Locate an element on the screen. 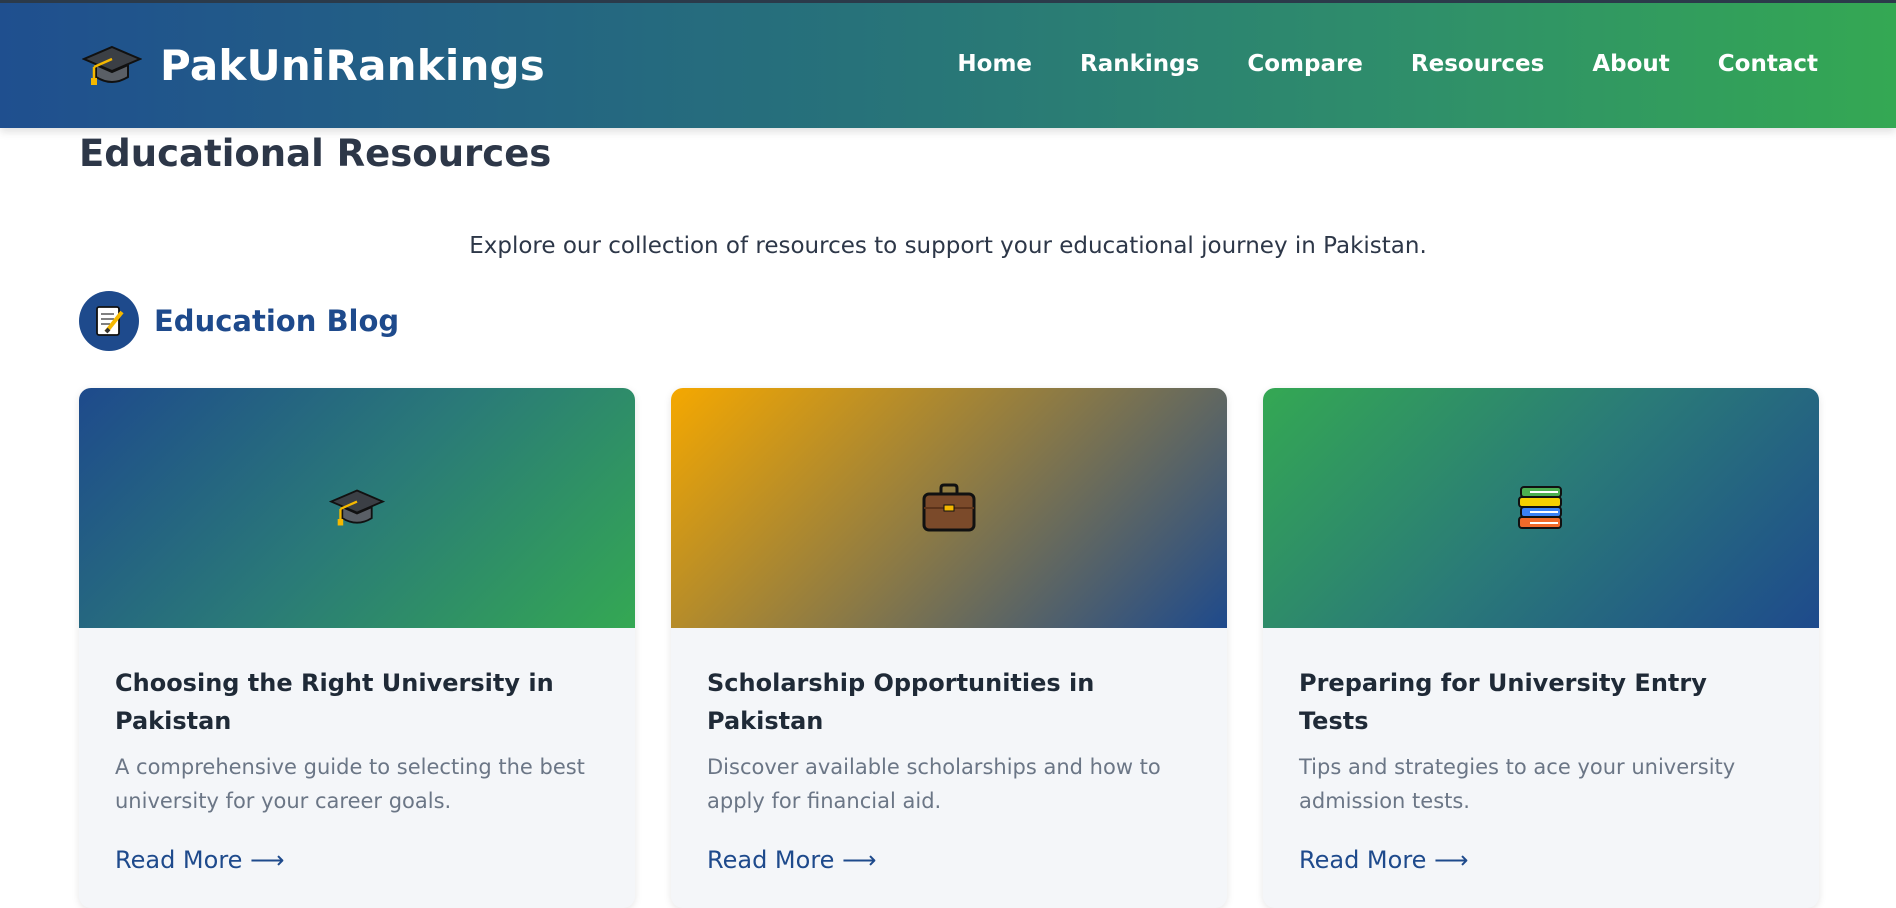  briefcase-icon is located at coordinates (949, 507).